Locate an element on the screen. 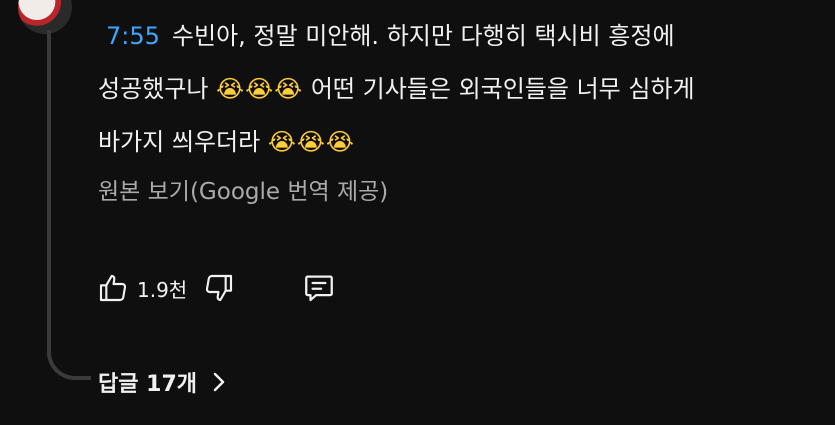  comment-line-1: 7:55 수빈아, 정말 미안해. 하지만 다행히 택시비 흥정에 is located at coordinates (448, 36).